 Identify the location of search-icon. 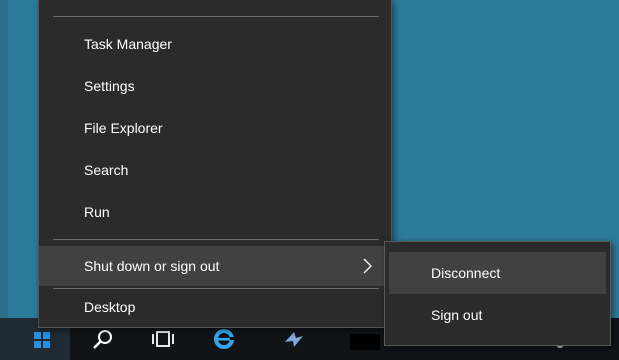
(103, 339).